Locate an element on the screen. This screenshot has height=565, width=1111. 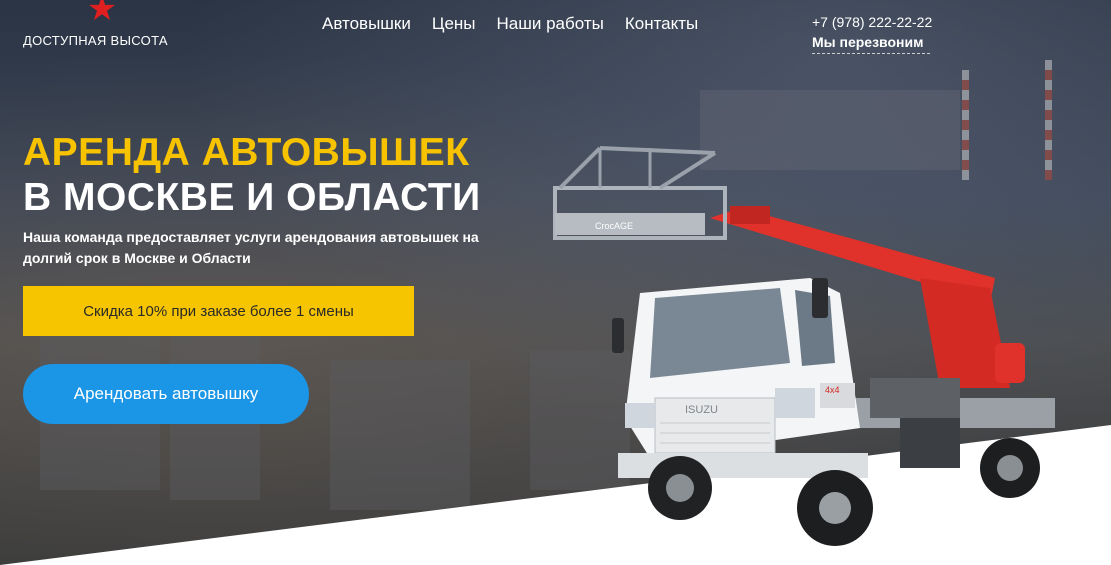
nav-item-prices: Цены is located at coordinates (454, 24).